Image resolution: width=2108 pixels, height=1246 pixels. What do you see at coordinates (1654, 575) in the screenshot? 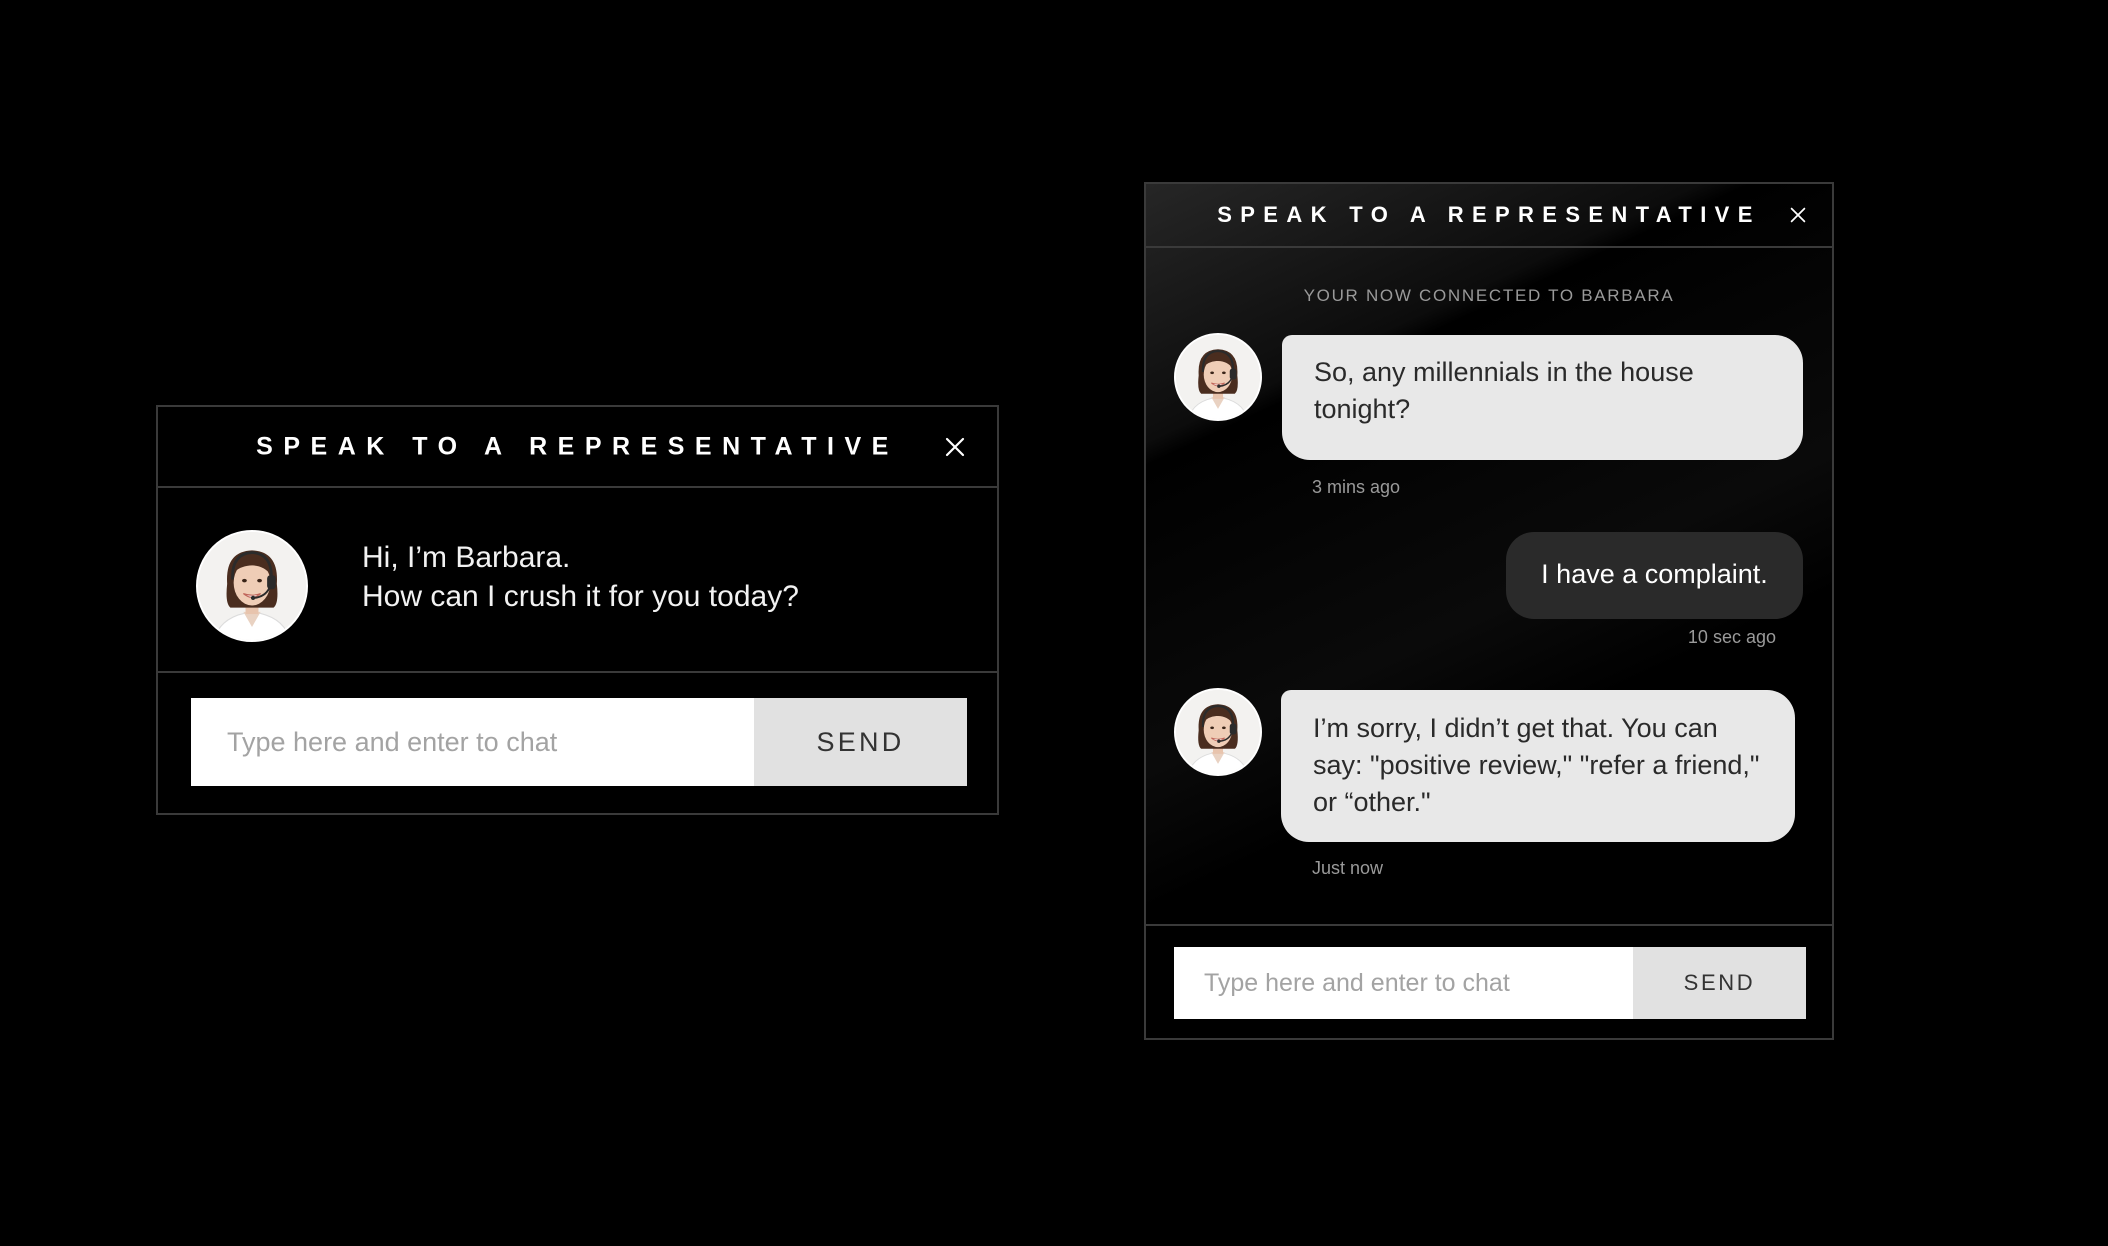
I see `user-message-bubble: I have a complaint.` at bounding box center [1654, 575].